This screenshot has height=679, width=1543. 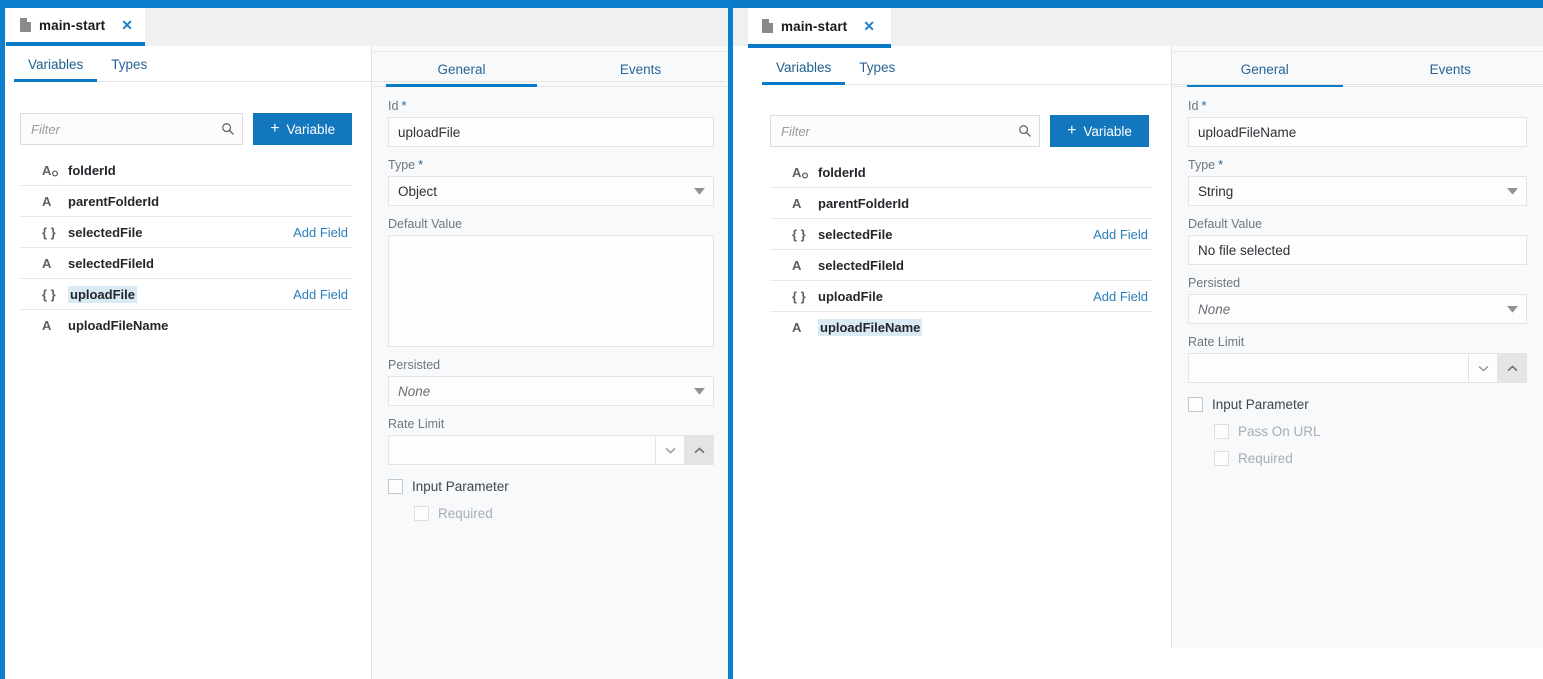 What do you see at coordinates (551, 391) in the screenshot?
I see `persisted-select-left: None` at bounding box center [551, 391].